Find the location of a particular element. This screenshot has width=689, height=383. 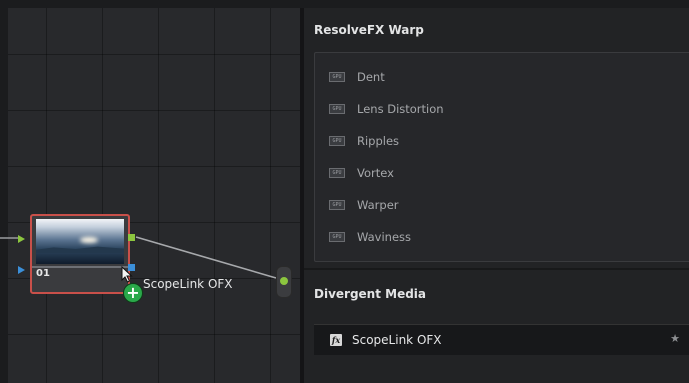

cursor-arrow-icon is located at coordinates (127, 274).